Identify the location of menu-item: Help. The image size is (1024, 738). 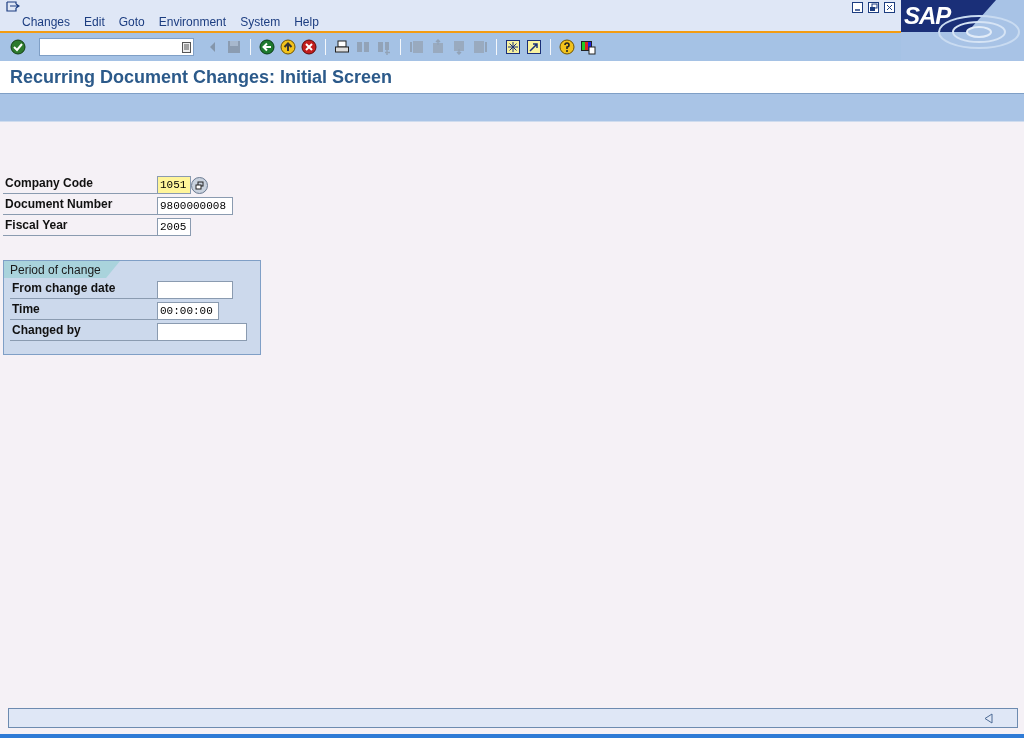
(306, 22).